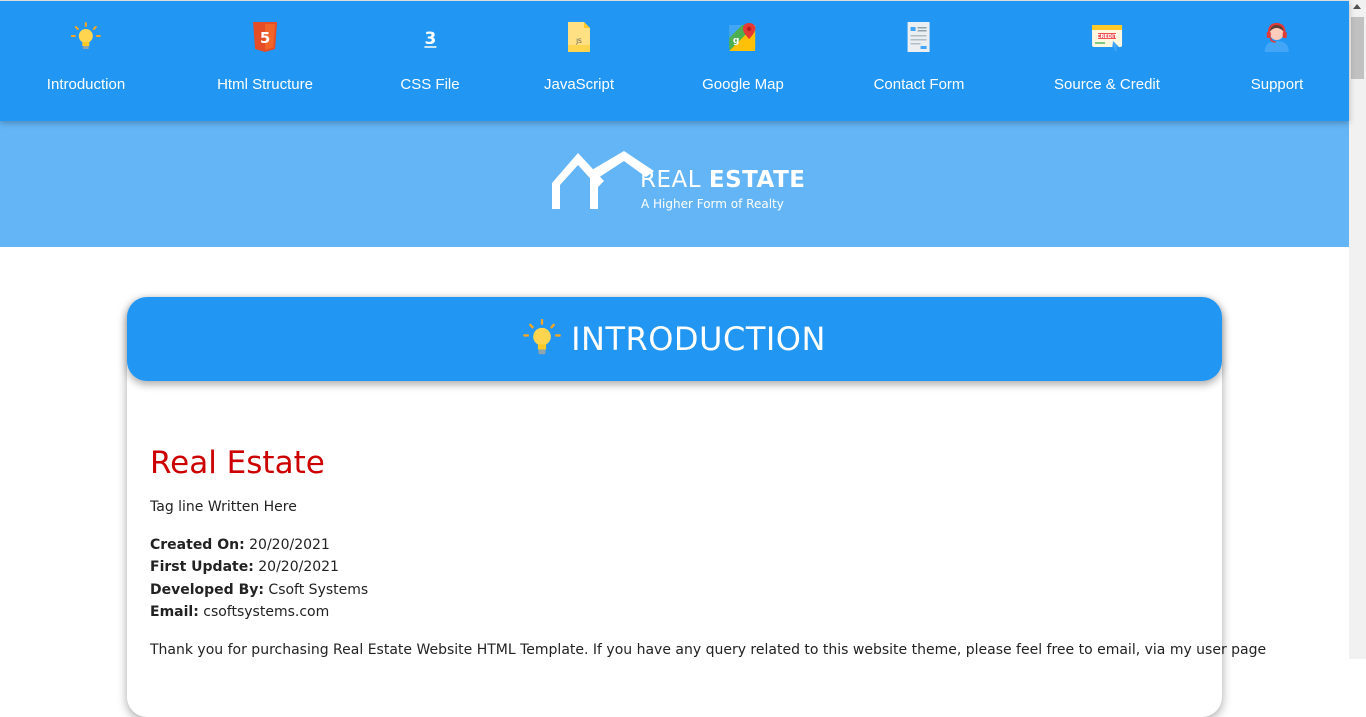 Image resolution: width=1366 pixels, height=717 pixels. I want to click on nav-label: JavaScript, so click(579, 84).